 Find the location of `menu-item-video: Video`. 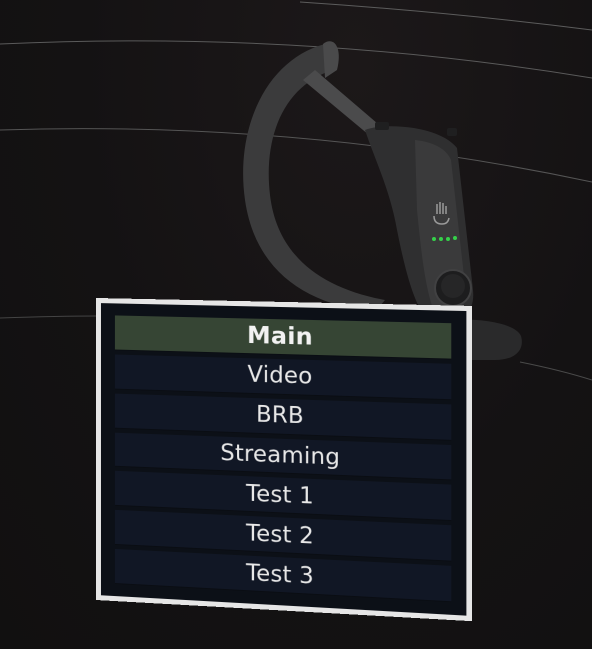

menu-item-video: Video is located at coordinates (283, 377).